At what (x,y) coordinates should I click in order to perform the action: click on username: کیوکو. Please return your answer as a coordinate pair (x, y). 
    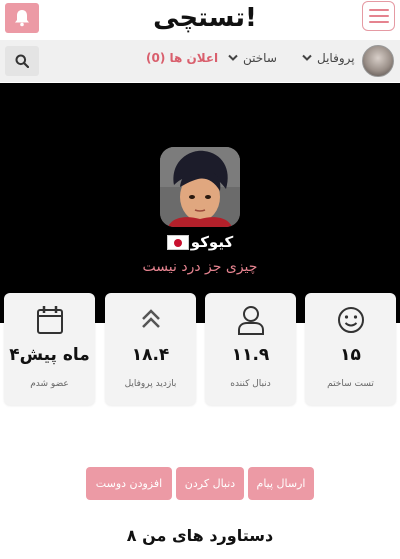
    Looking at the image, I should click on (200, 242).